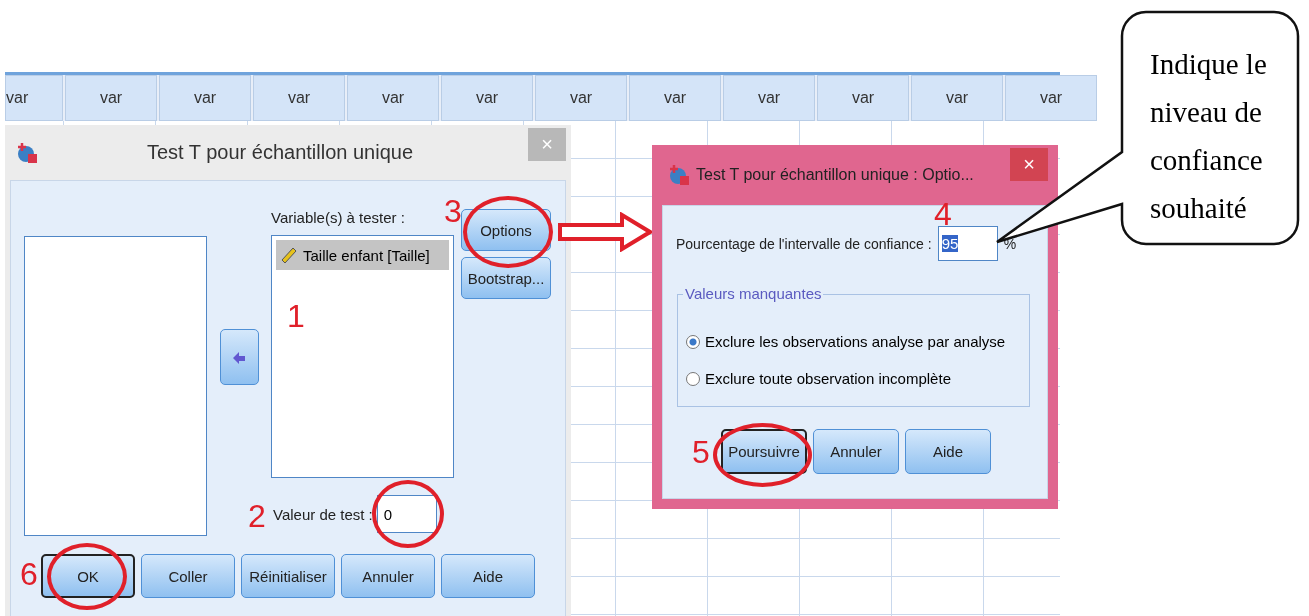 The height and width of the screenshot is (616, 1309). I want to click on confidence-field: 95, so click(967, 243).